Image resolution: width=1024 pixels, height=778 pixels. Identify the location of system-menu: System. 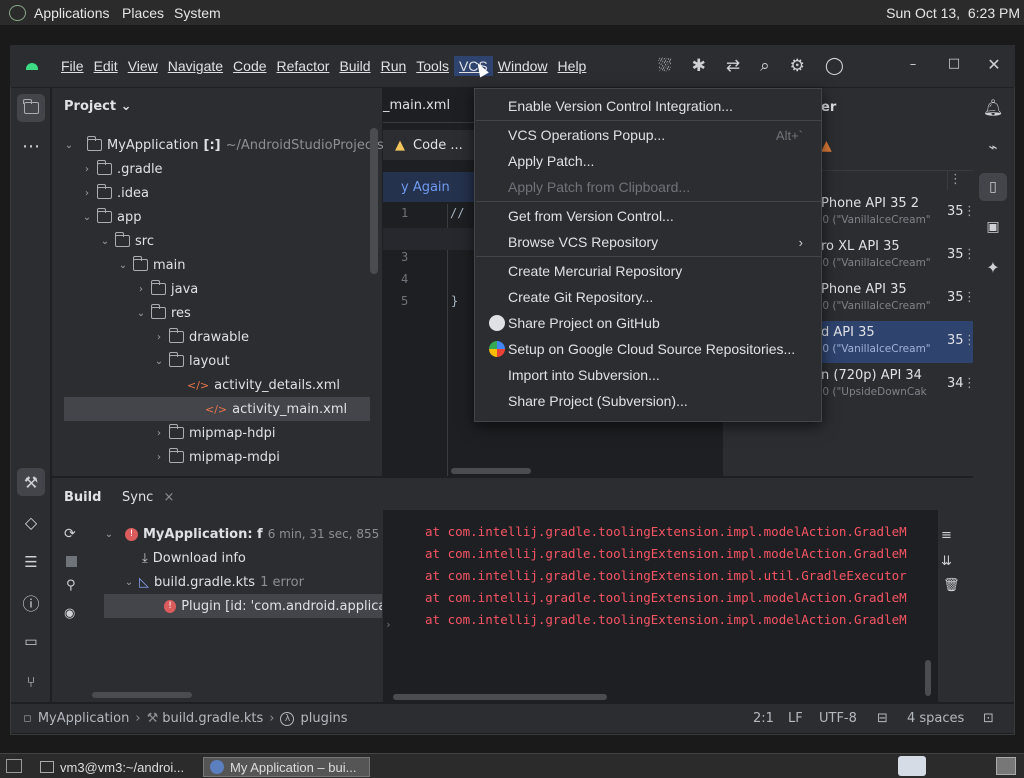
(197, 13).